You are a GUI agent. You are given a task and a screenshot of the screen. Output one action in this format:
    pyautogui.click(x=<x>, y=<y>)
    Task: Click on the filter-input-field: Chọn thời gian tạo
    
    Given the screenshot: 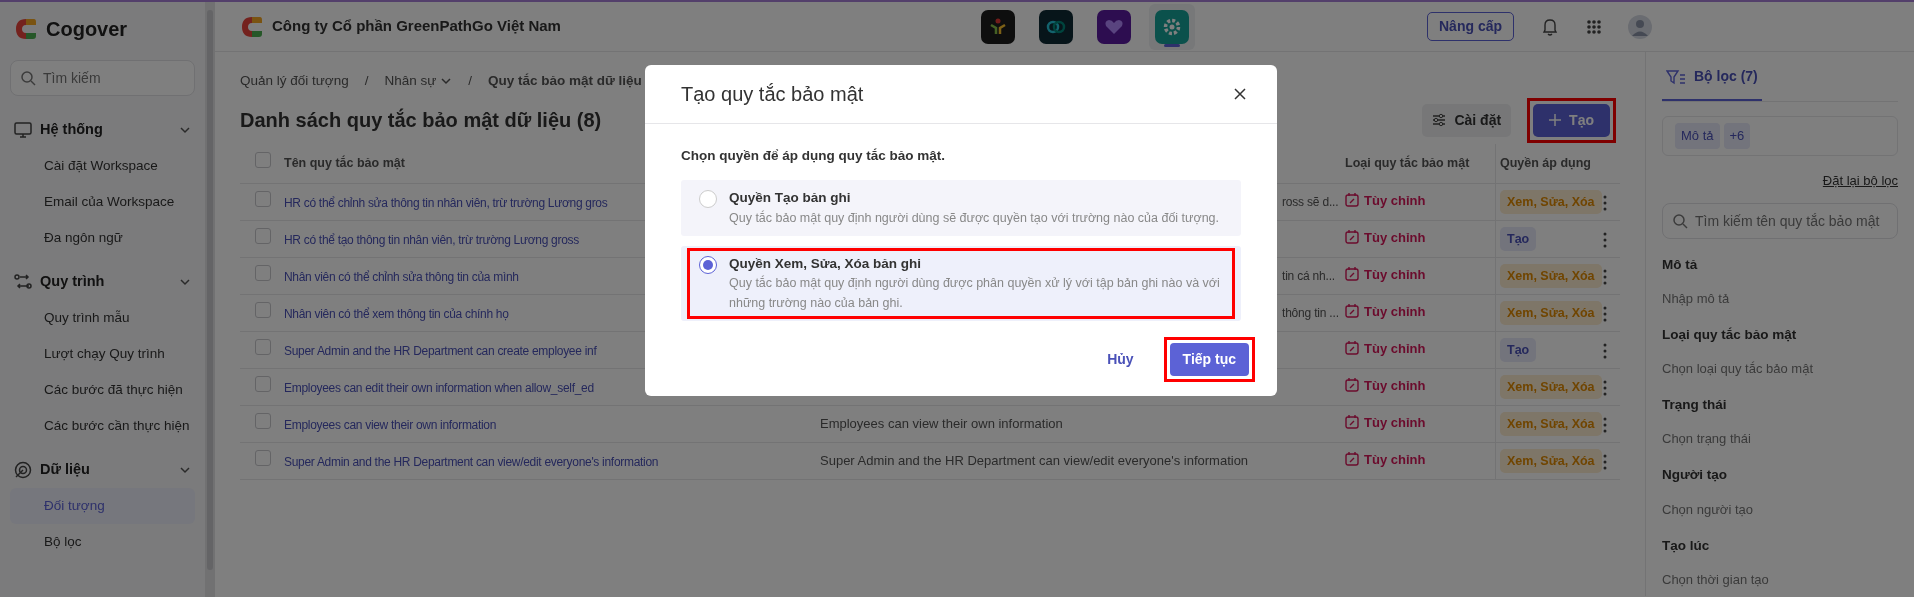 What is the action you would take?
    pyautogui.click(x=1780, y=579)
    